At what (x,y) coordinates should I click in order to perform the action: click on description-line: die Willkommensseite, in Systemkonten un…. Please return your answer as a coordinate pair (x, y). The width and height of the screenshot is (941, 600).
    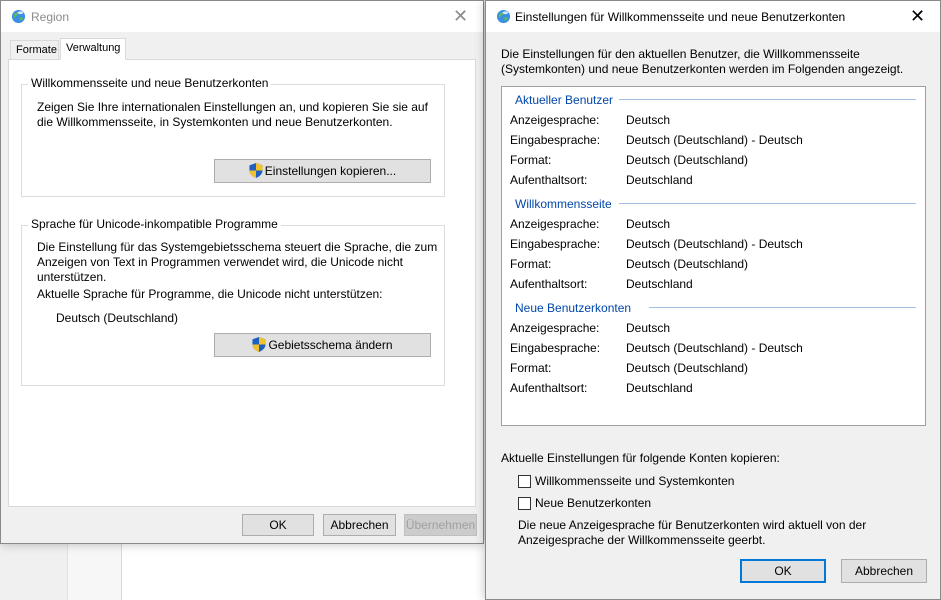
    Looking at the image, I should click on (215, 122).